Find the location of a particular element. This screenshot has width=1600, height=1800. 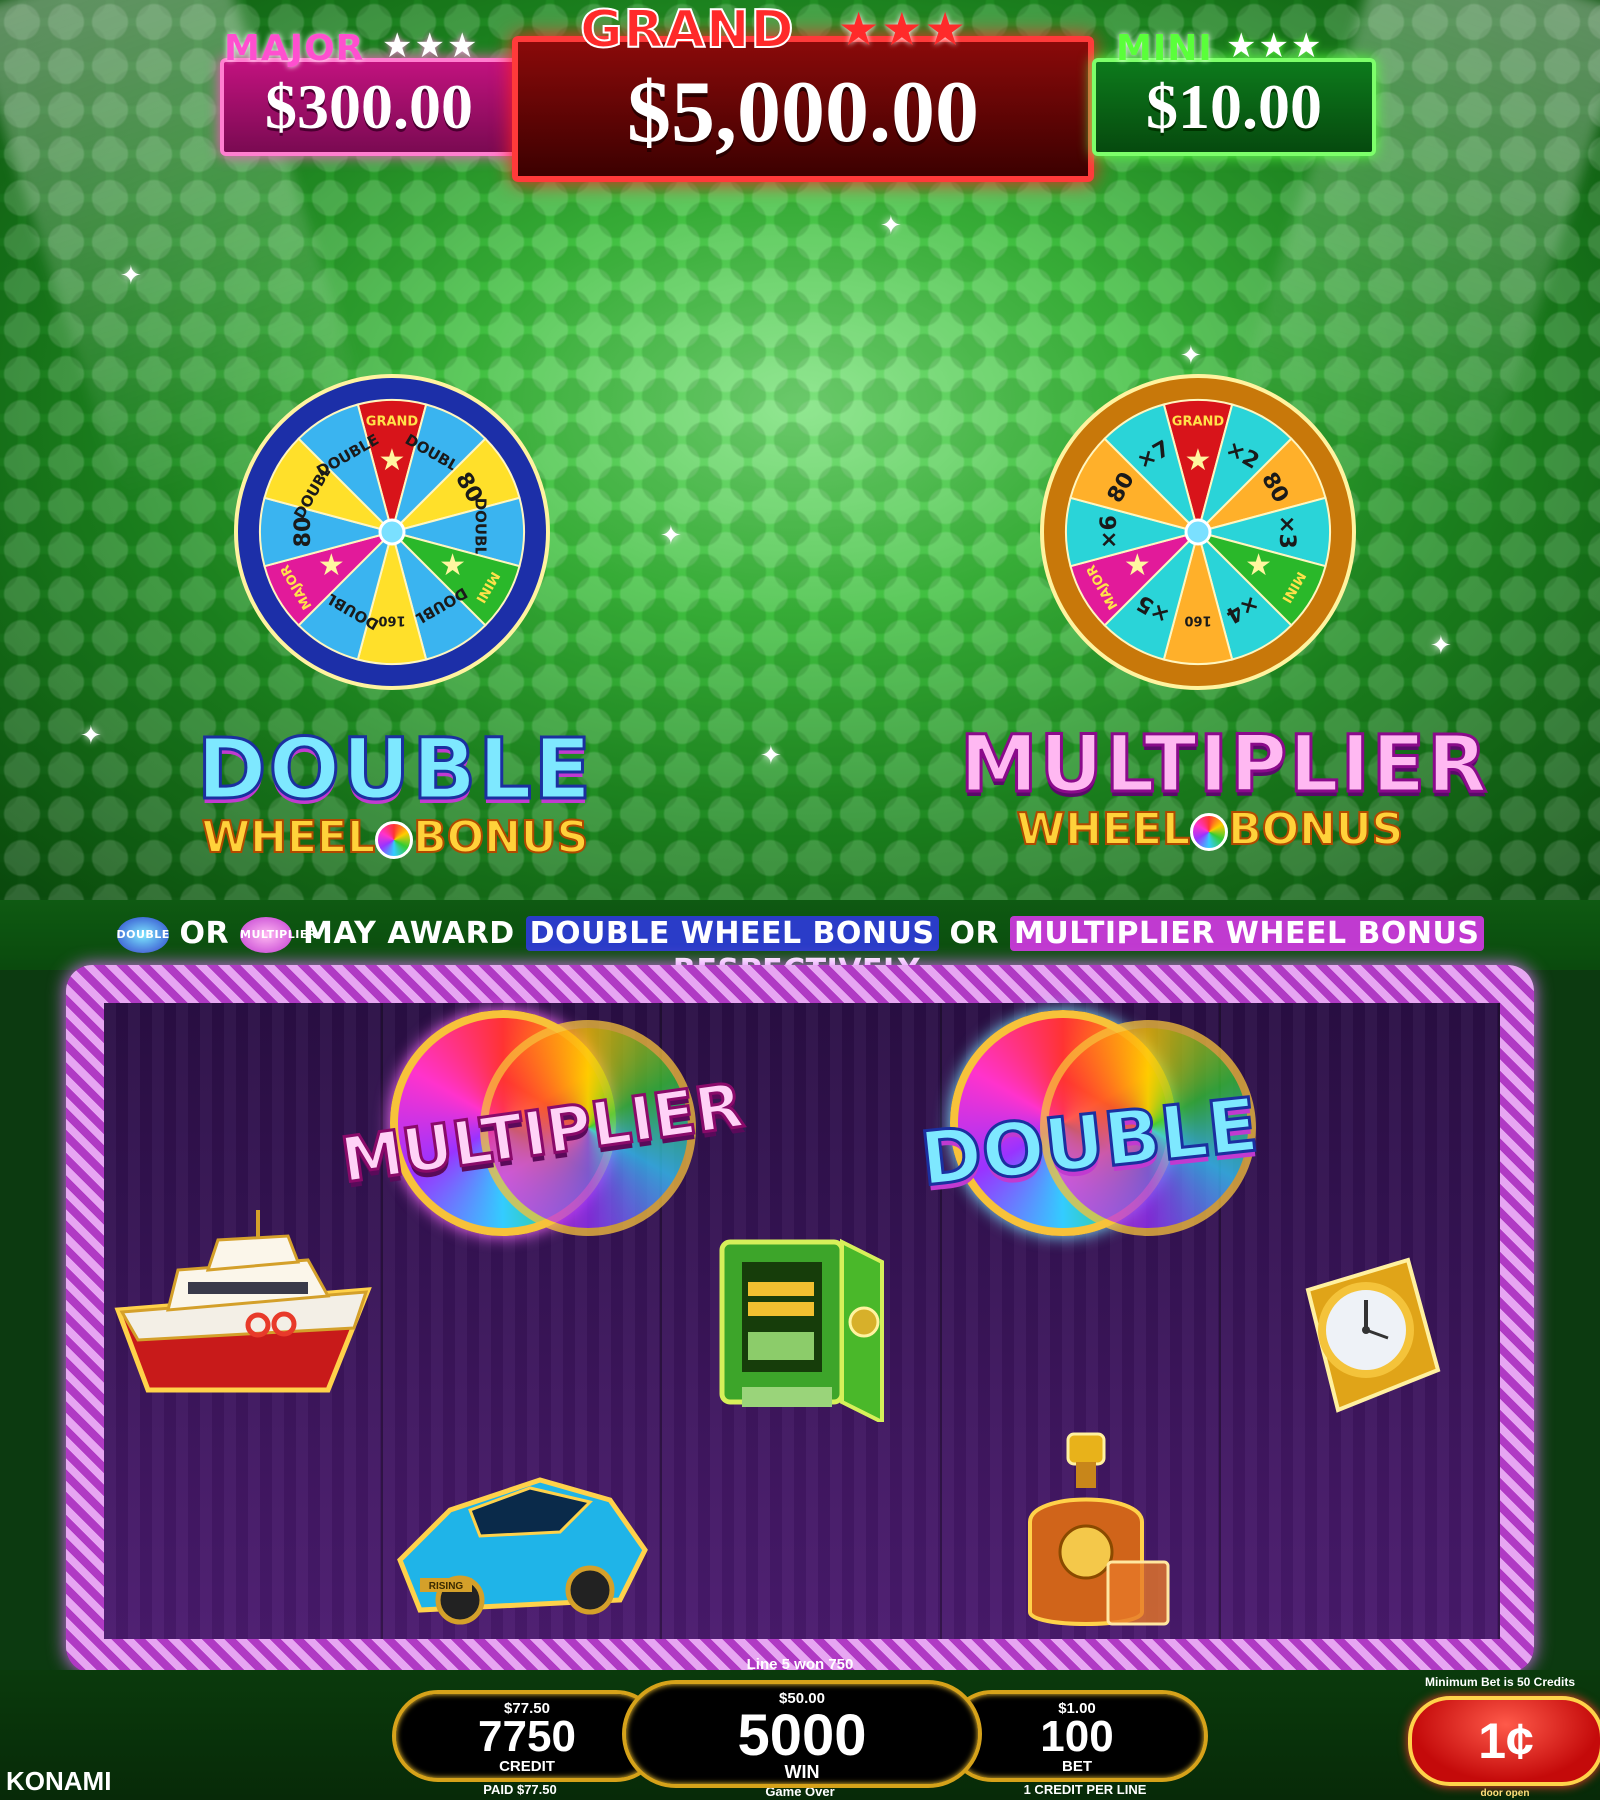

double-wheel-bonus-highlight: DOUBLE WHEEL BONUS is located at coordinates (732, 933).